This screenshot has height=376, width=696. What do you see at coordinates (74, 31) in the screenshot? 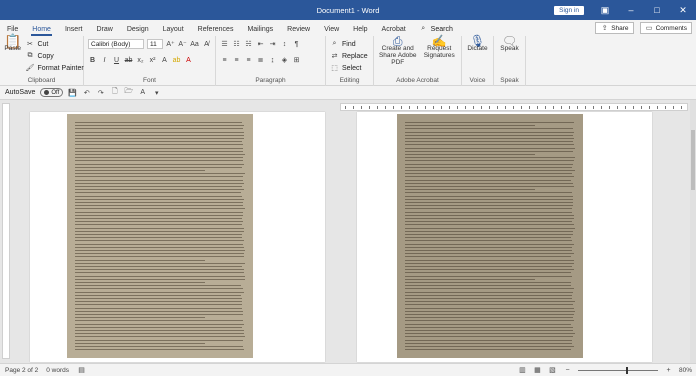
I see `tab-insert: Insert` at bounding box center [74, 31].